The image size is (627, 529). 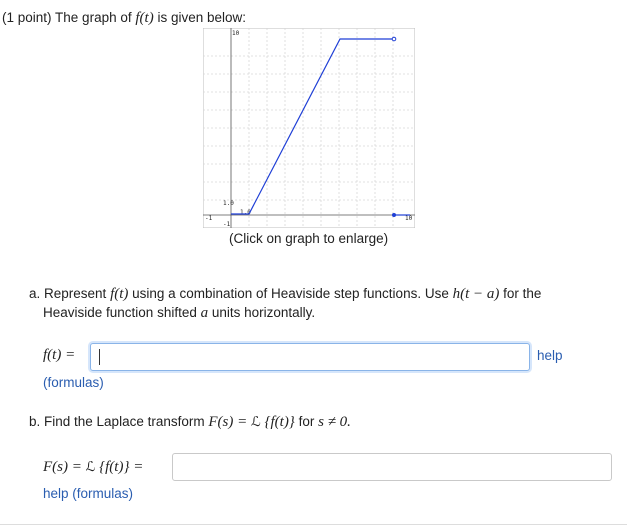 I want to click on function-symbol: f(t), so click(x=144, y=18).